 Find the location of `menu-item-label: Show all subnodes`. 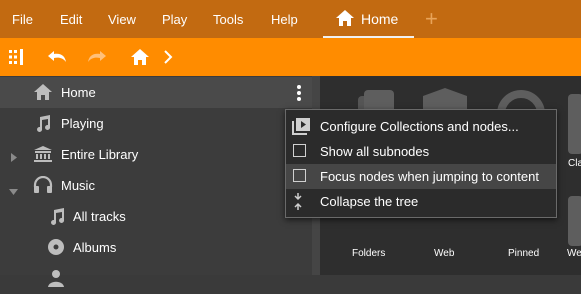

menu-item-label: Show all subnodes is located at coordinates (375, 151).